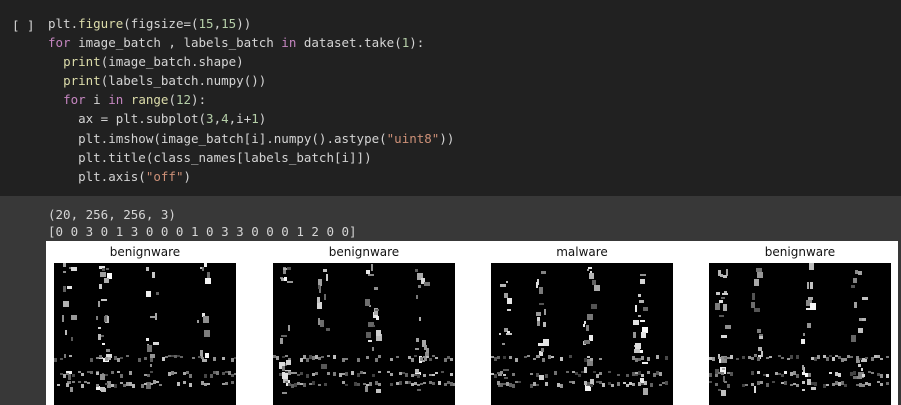 This screenshot has width=901, height=405. I want to click on code-line: plt.figure(figsize=(15,15)), so click(150, 23).